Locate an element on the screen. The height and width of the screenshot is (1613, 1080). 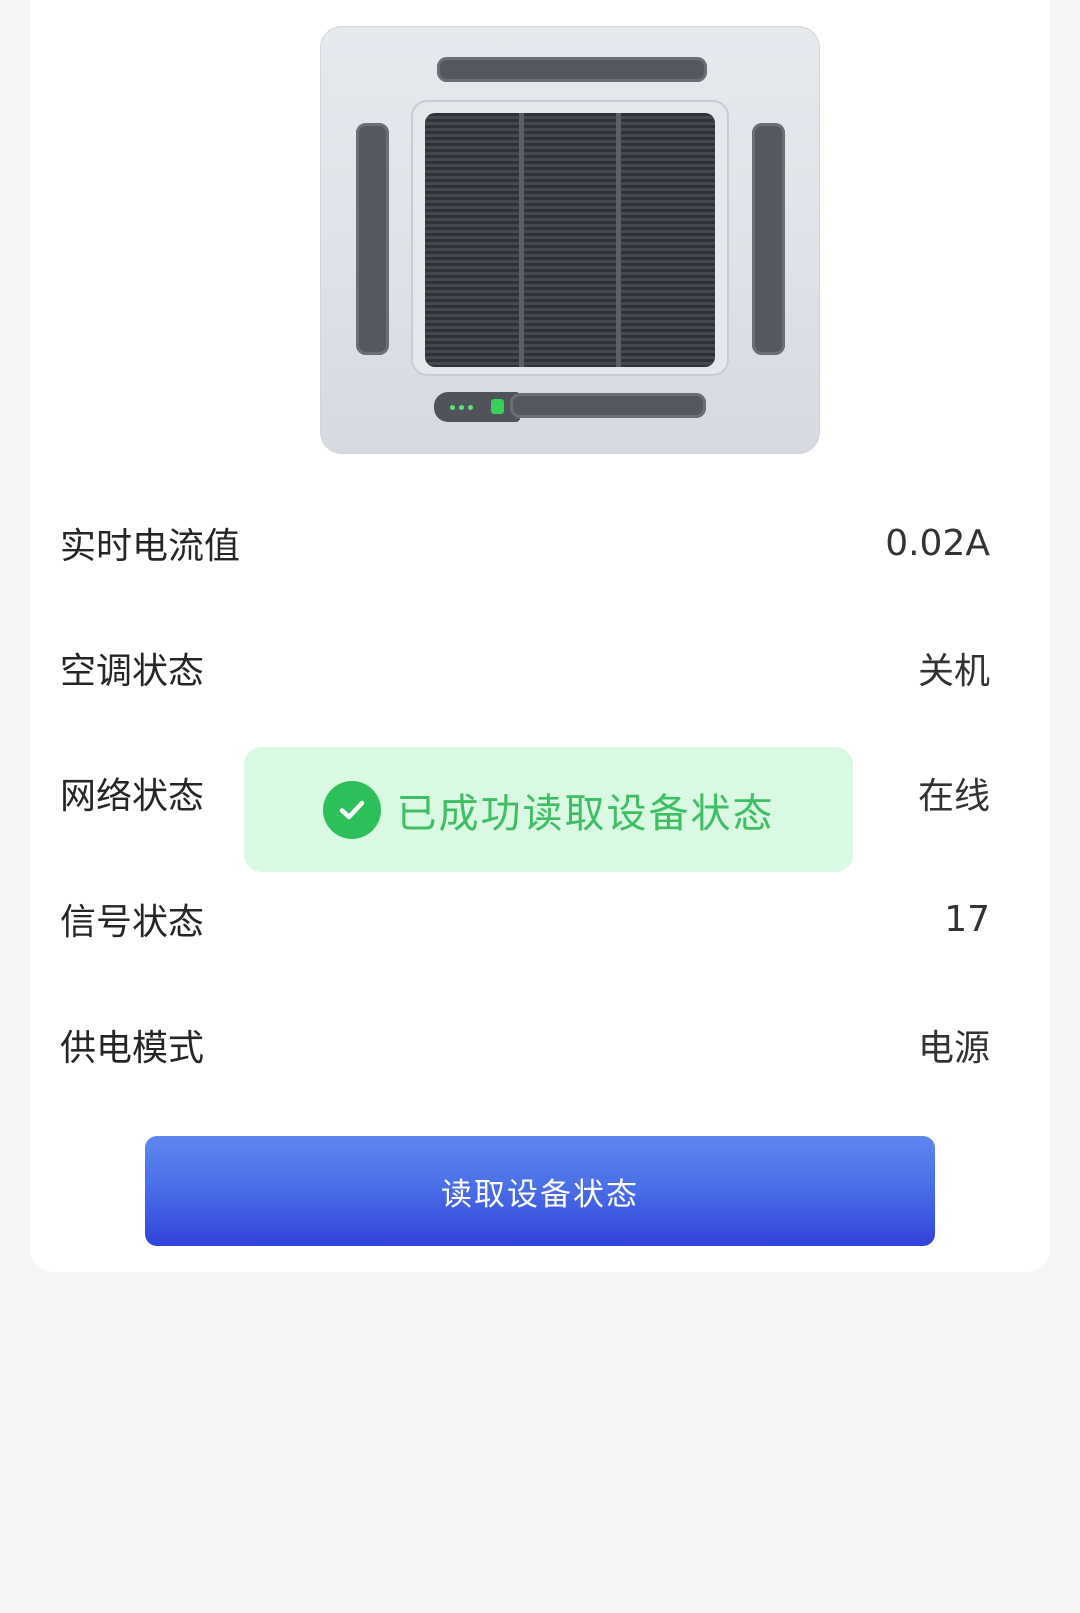
row-label: 信号状态 is located at coordinates (132, 922).